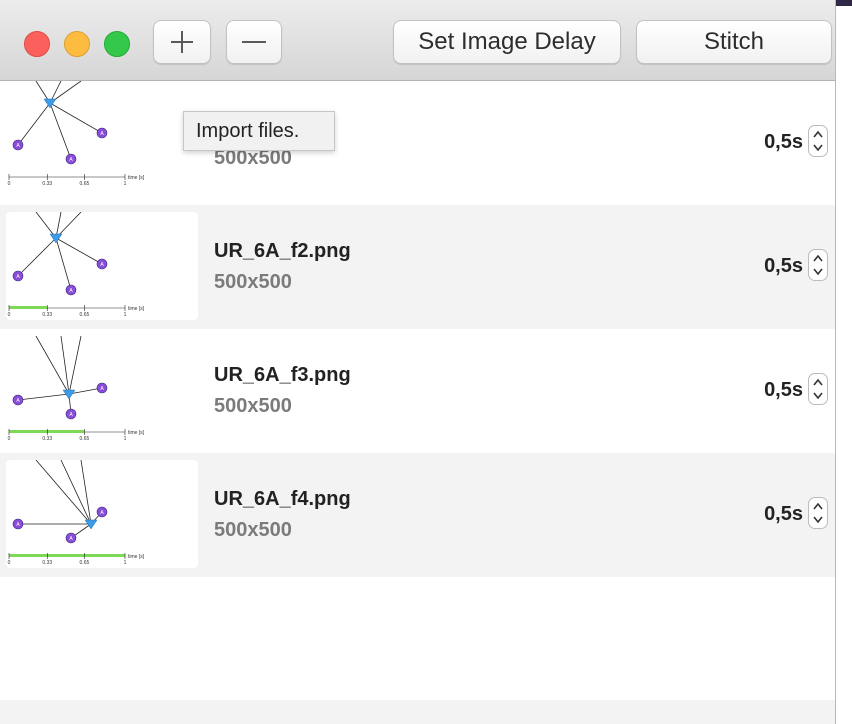 This screenshot has height=724, width=852. I want to click on minus-icon, so click(254, 42).